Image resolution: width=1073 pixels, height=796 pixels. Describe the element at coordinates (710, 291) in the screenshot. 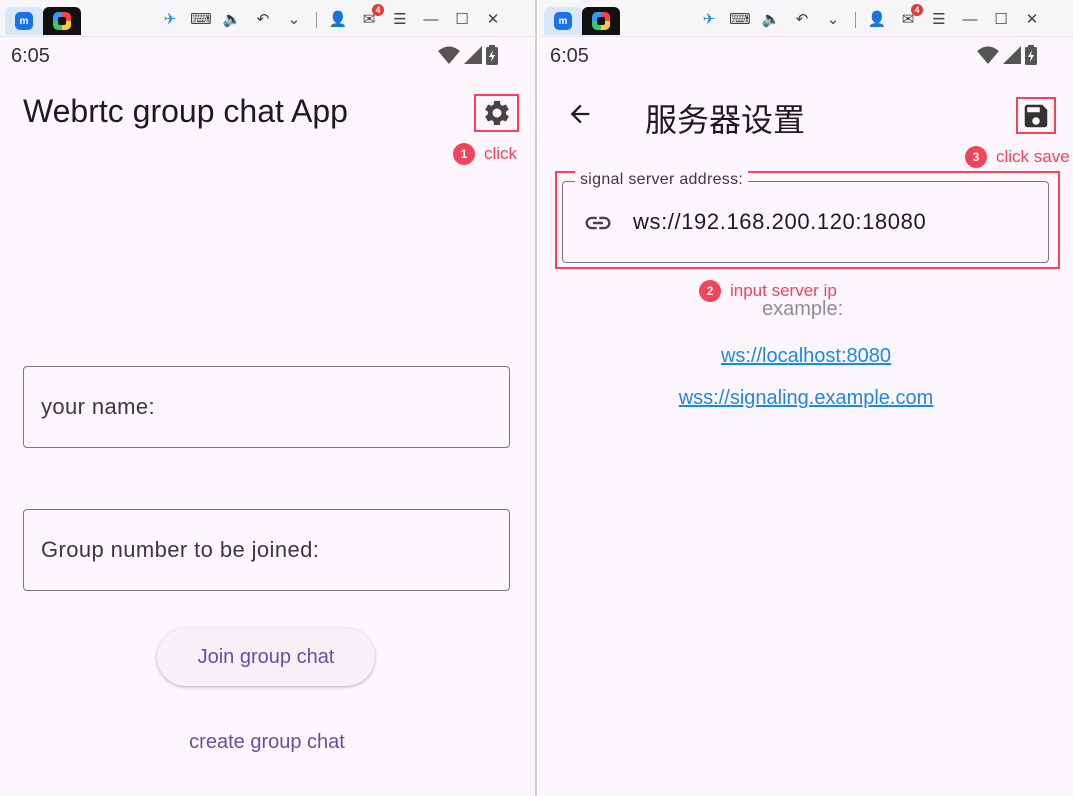

I see `annotation-number: 2` at that location.